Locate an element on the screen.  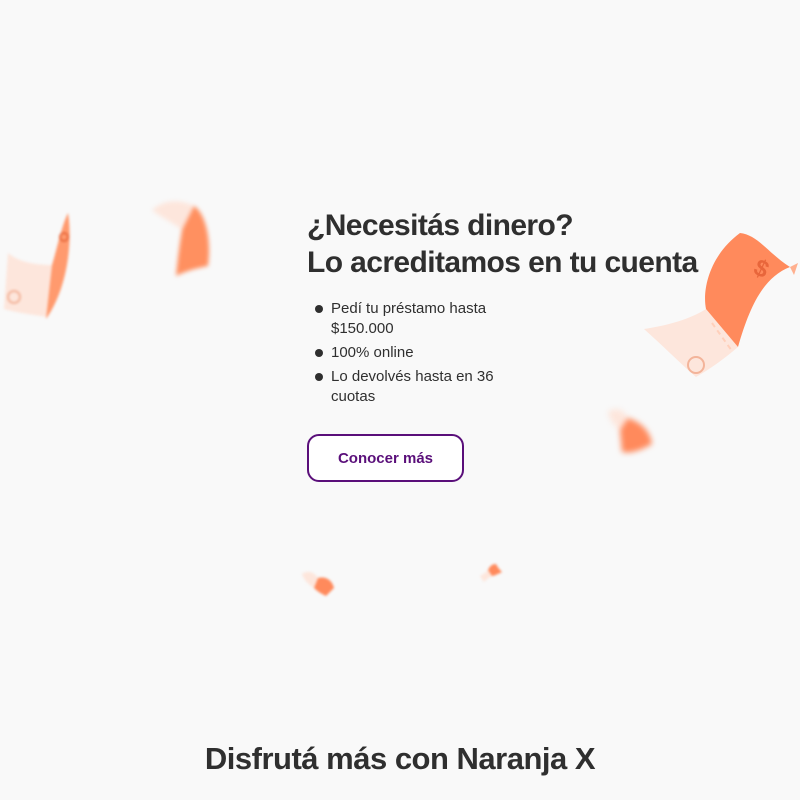
benefit-item: Lo devolvés hasta en 36 cuotas is located at coordinates (415, 387).